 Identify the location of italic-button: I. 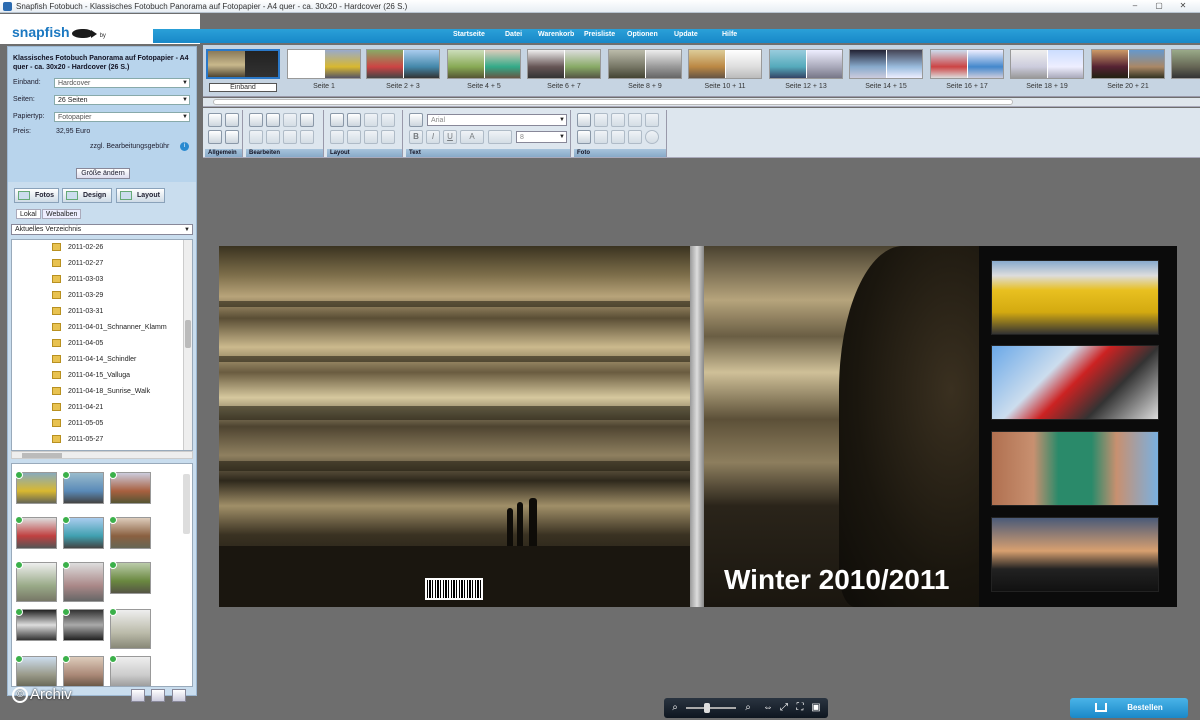
(433, 137).